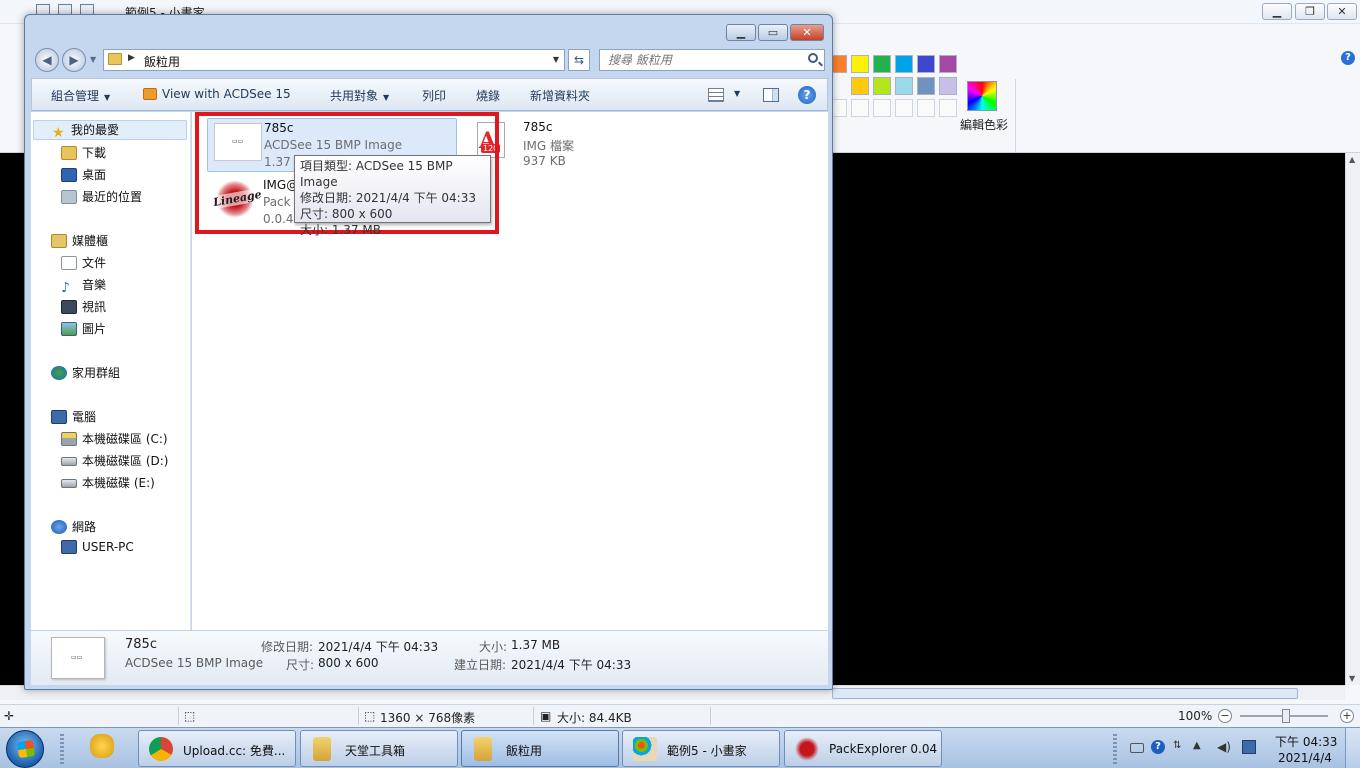 The image size is (1360, 768). What do you see at coordinates (334, 60) in the screenshot?
I see `address-bar: ▶ 飯粒用 ▼` at bounding box center [334, 60].